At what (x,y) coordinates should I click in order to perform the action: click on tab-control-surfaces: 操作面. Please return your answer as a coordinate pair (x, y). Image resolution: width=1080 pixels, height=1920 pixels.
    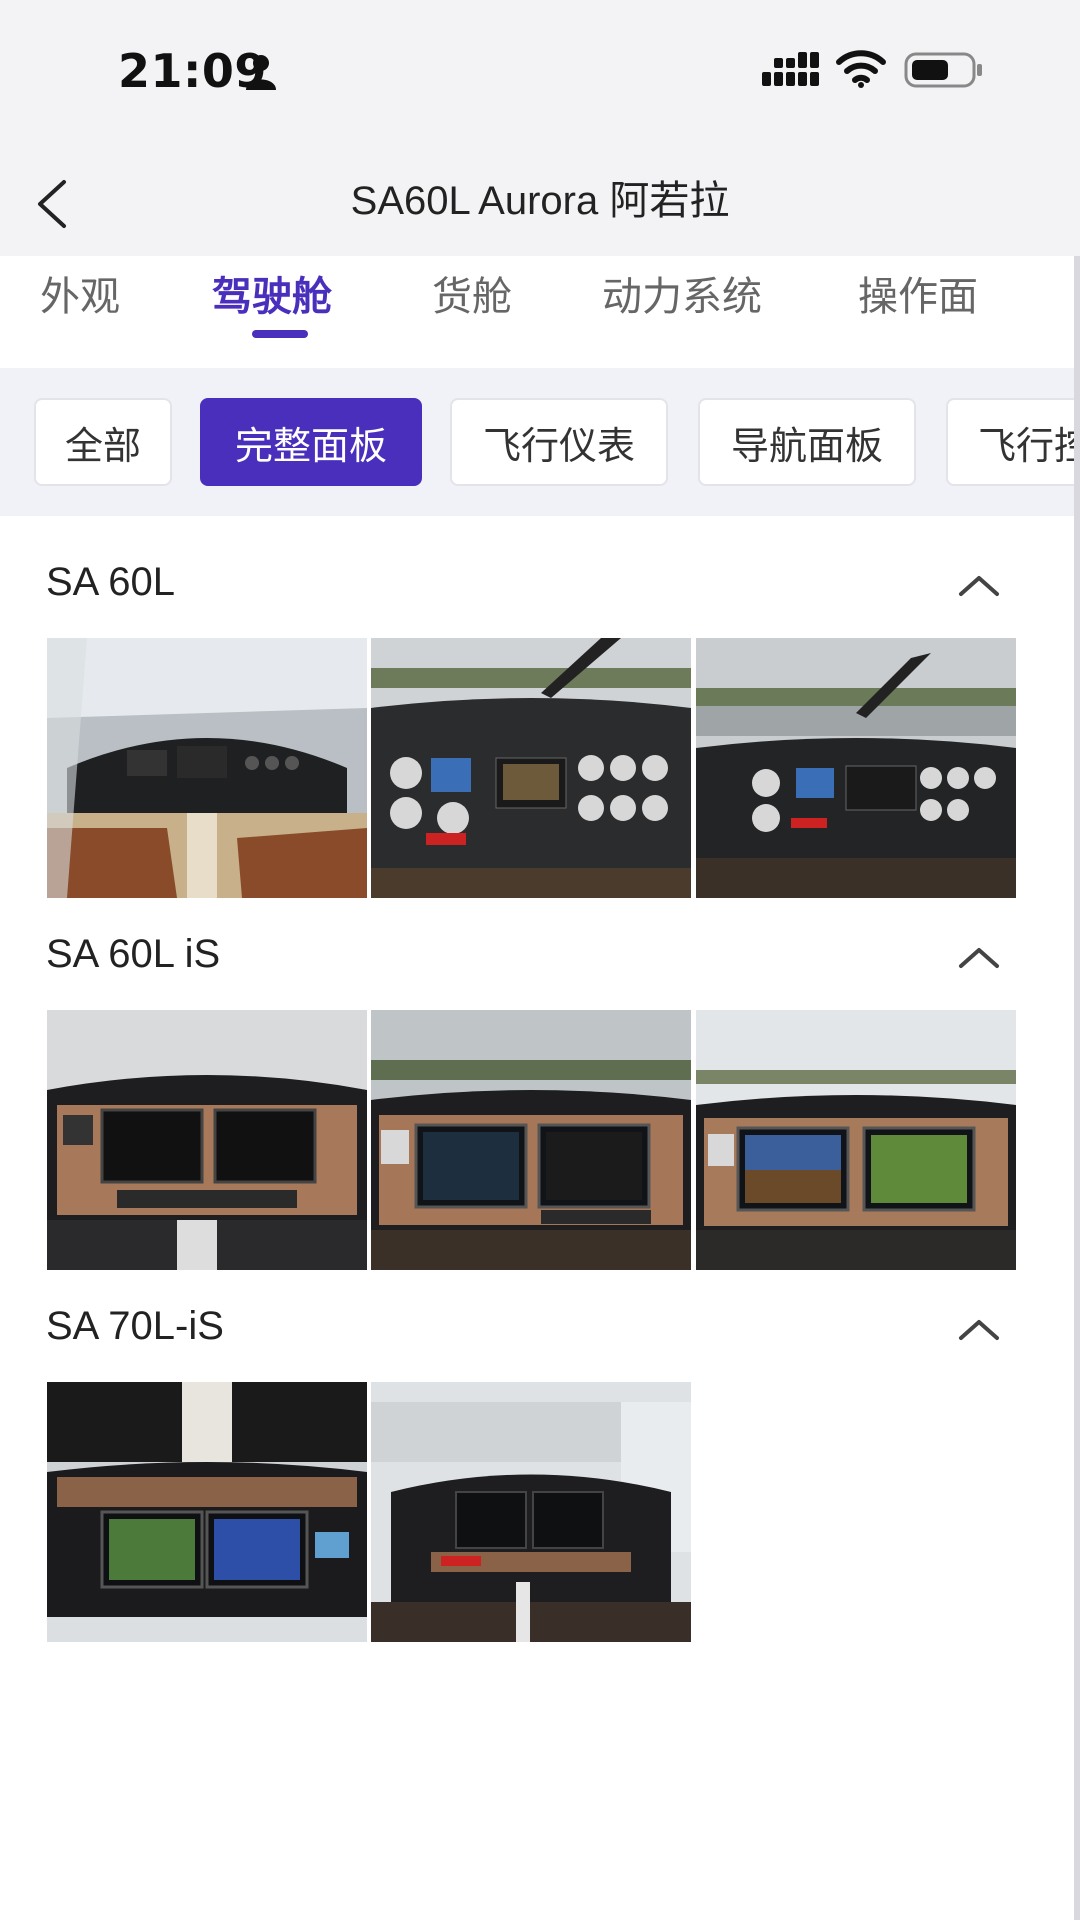
    Looking at the image, I should click on (918, 293).